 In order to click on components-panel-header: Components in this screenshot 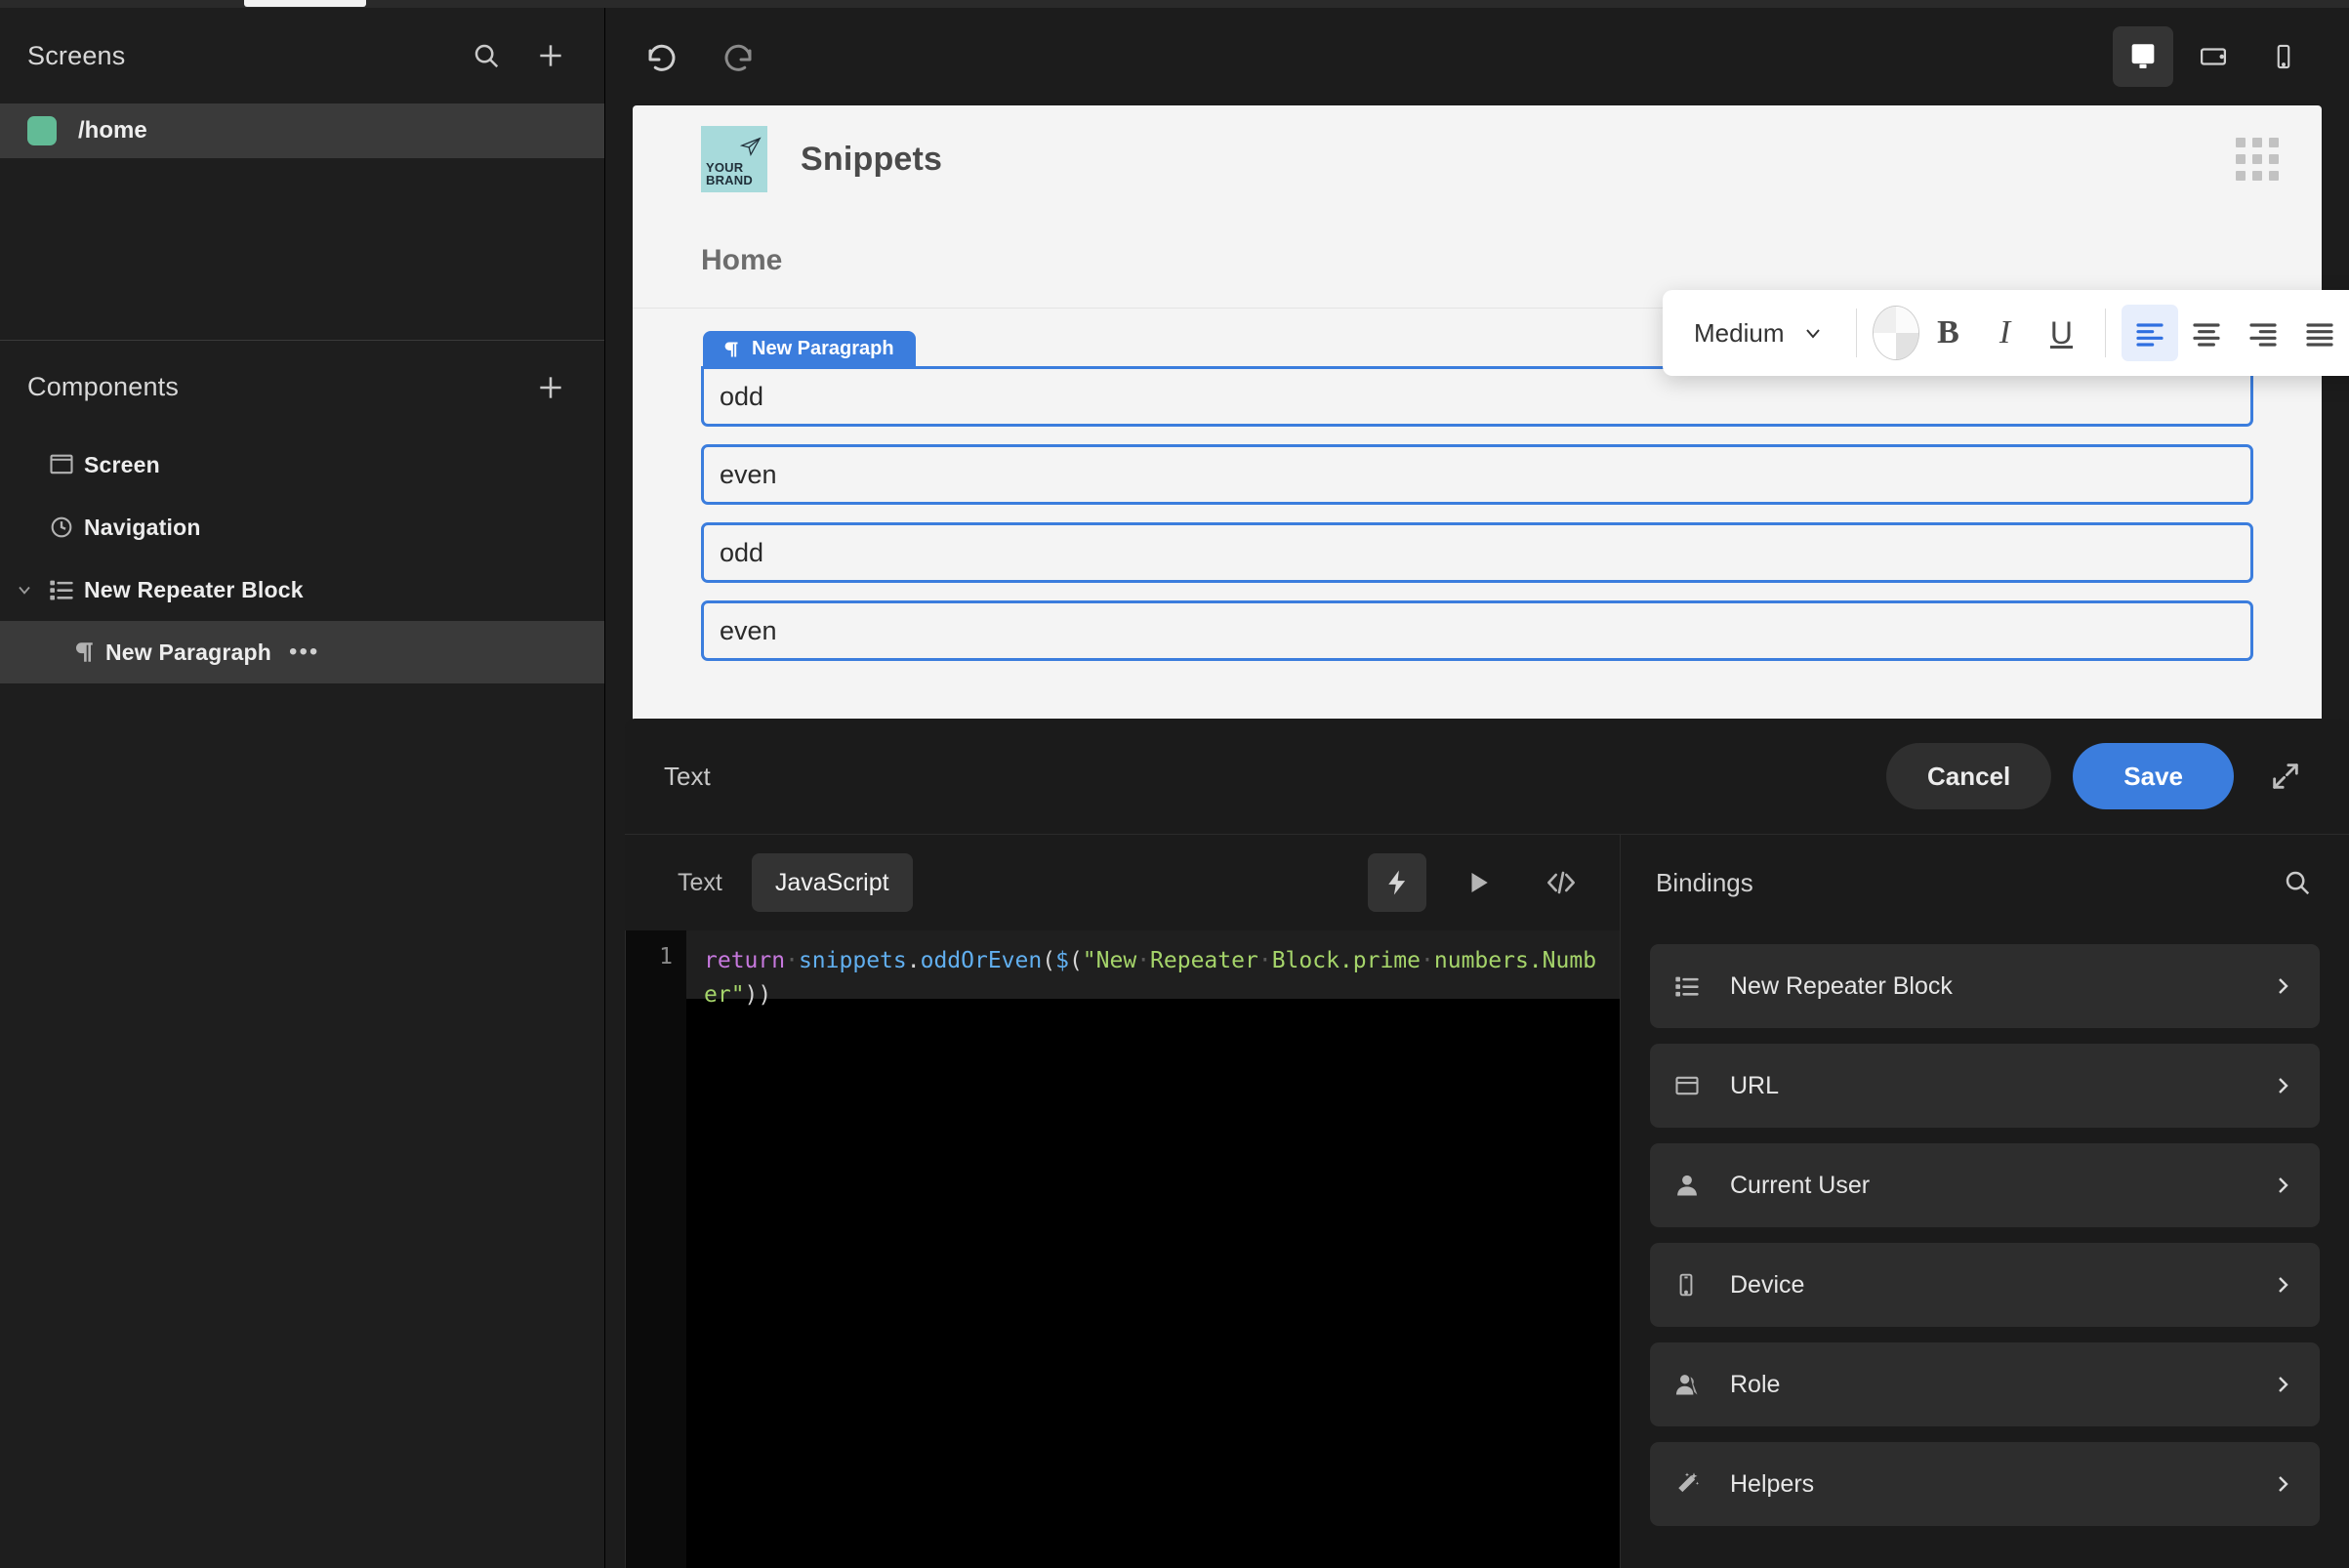, I will do `click(302, 387)`.